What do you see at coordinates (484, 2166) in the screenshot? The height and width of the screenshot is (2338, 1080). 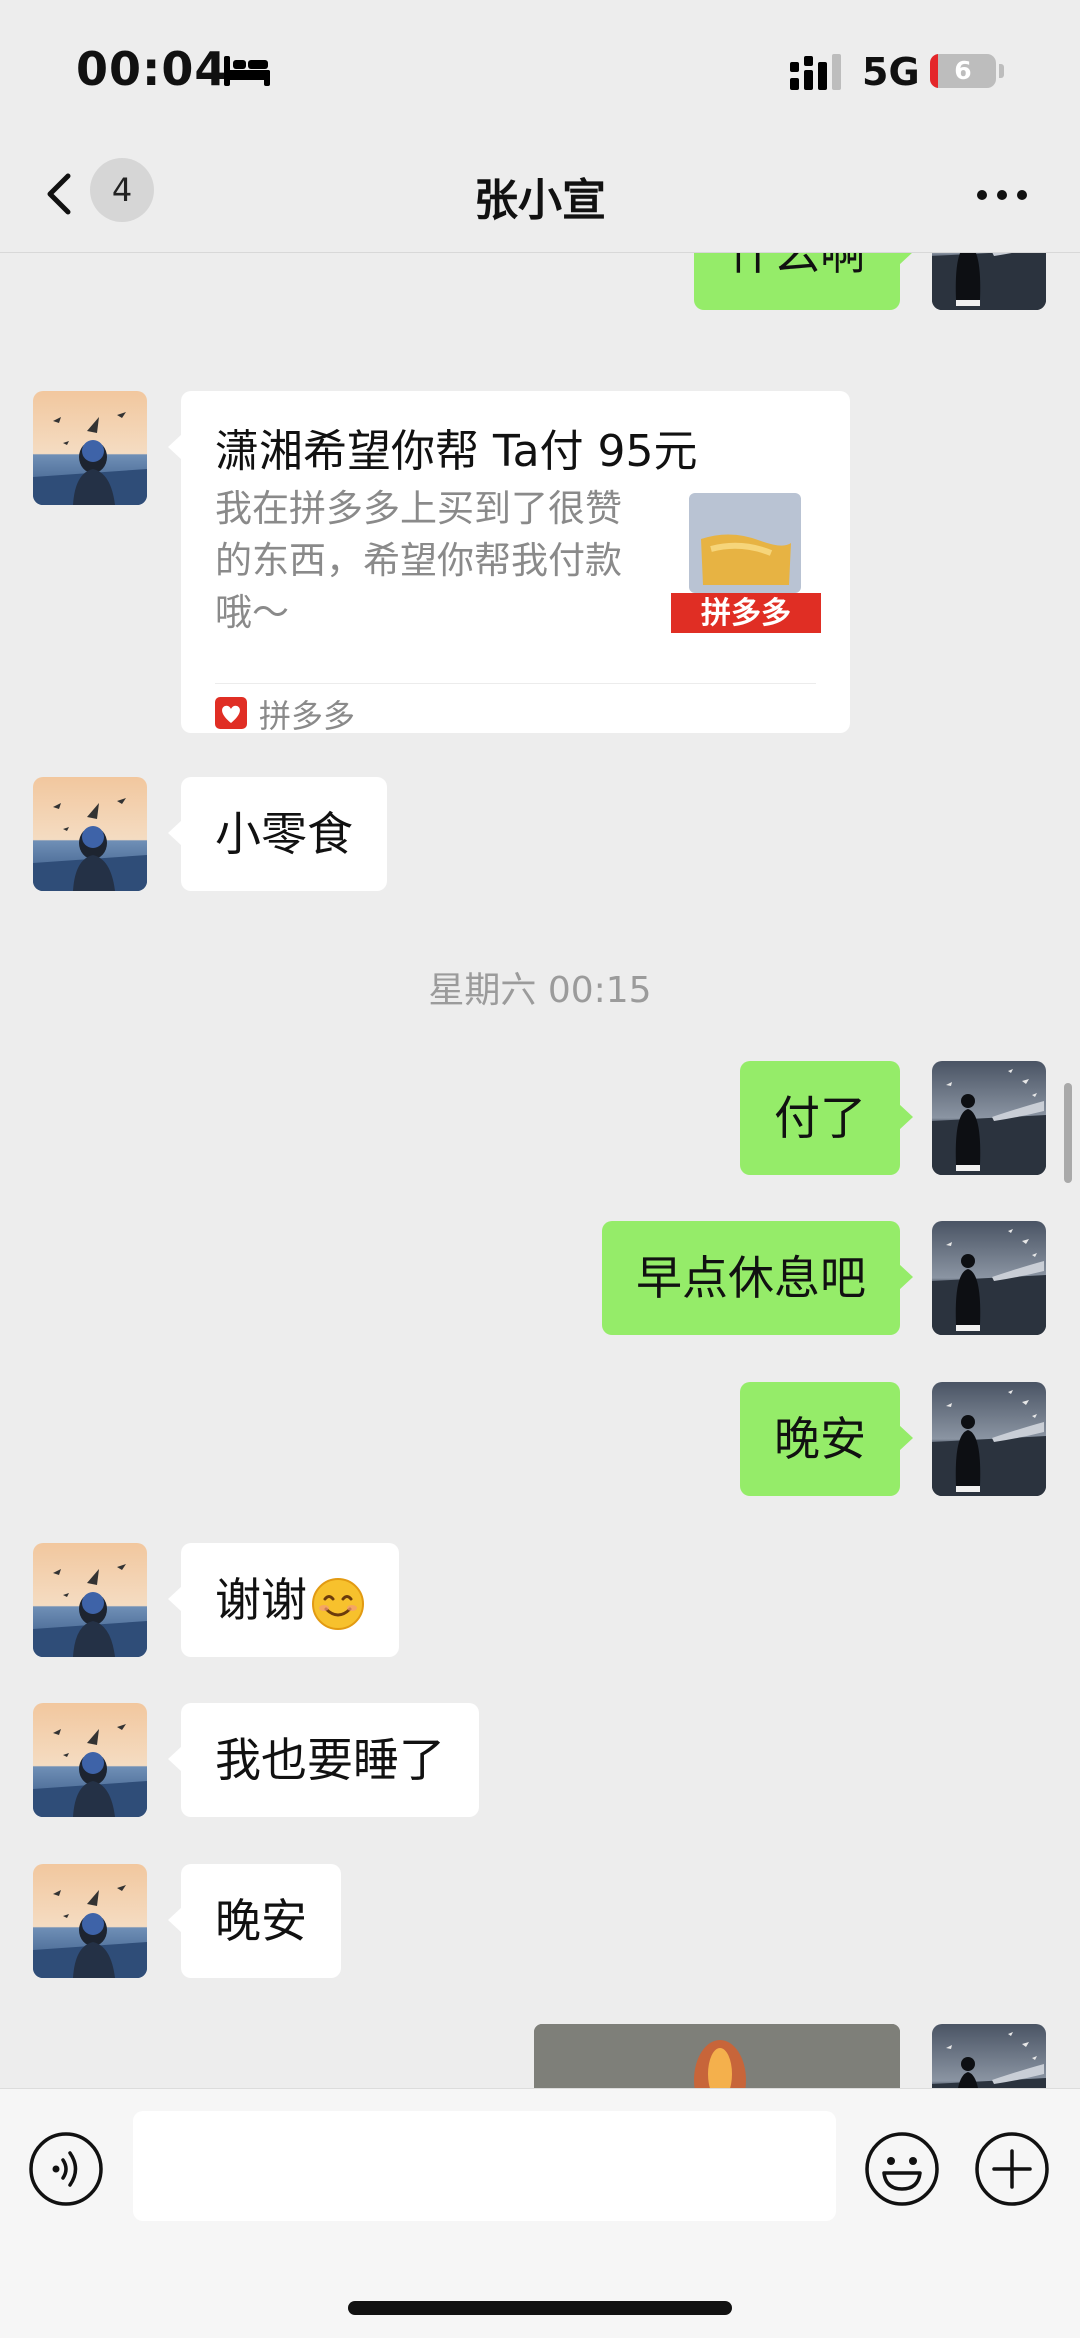 I see `message-input` at bounding box center [484, 2166].